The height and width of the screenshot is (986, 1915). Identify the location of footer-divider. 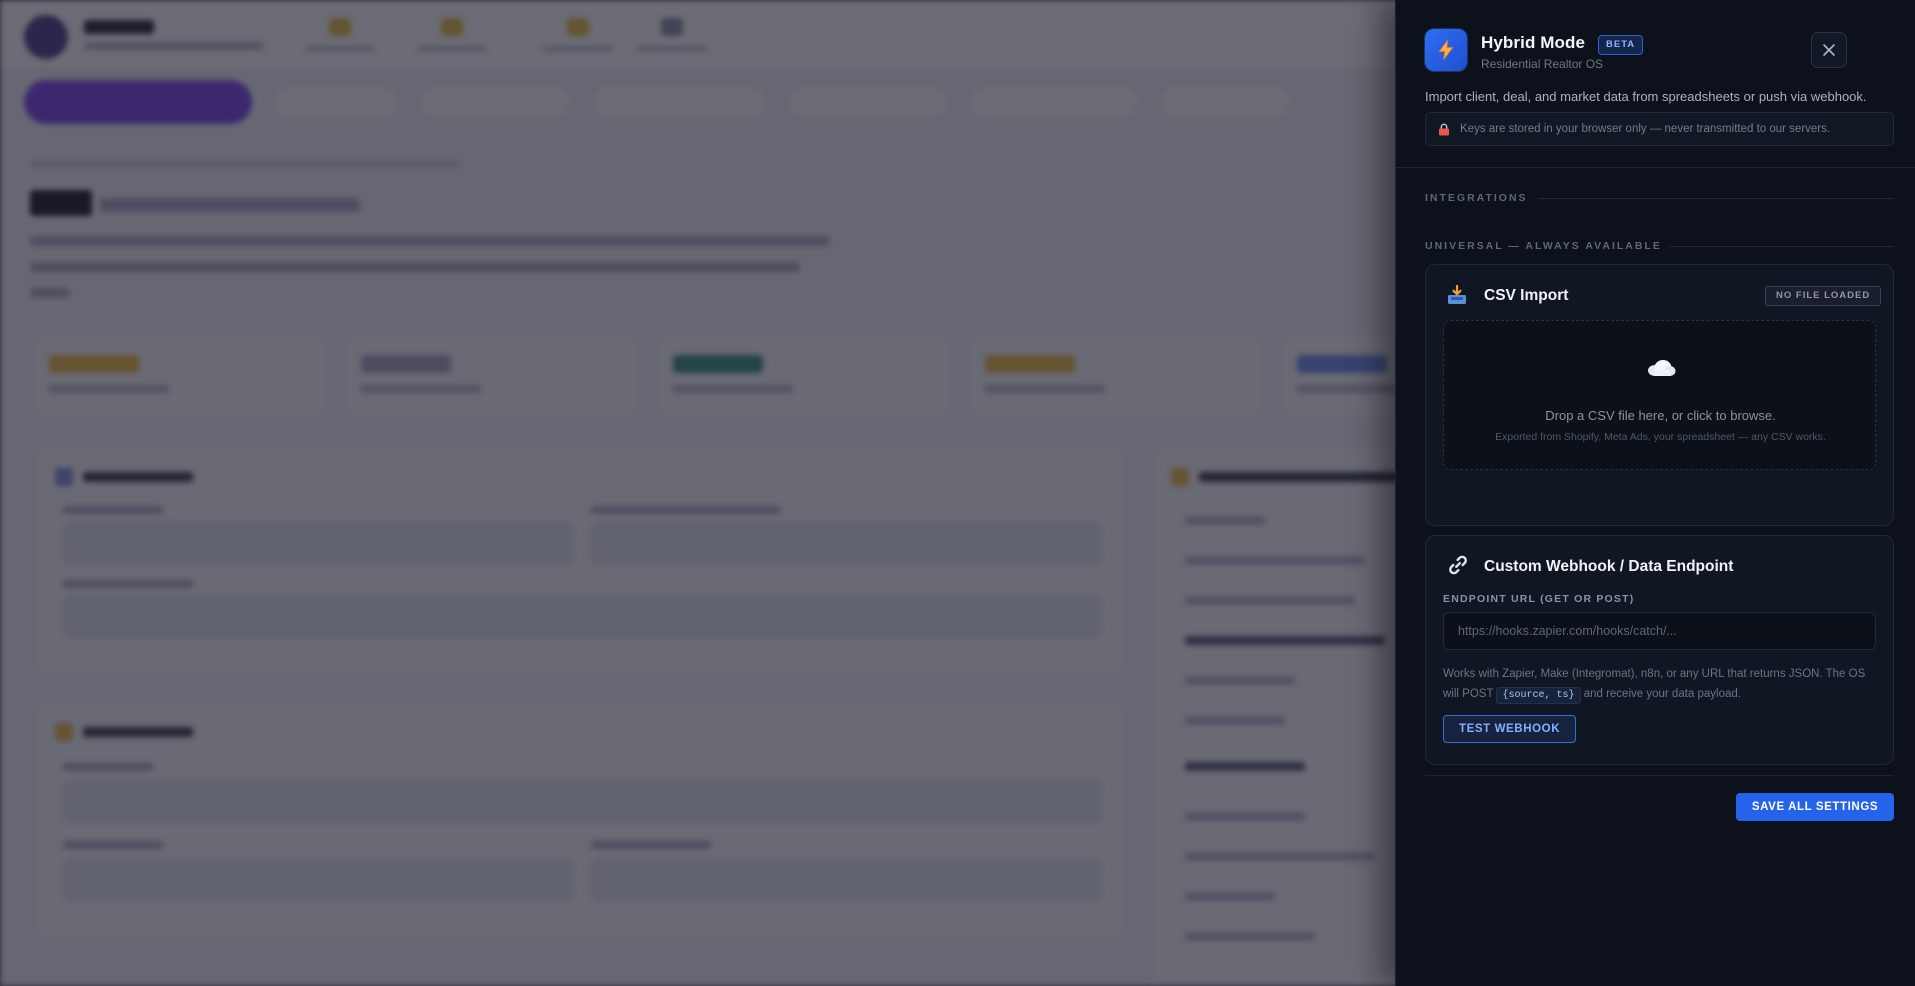
(1659, 775).